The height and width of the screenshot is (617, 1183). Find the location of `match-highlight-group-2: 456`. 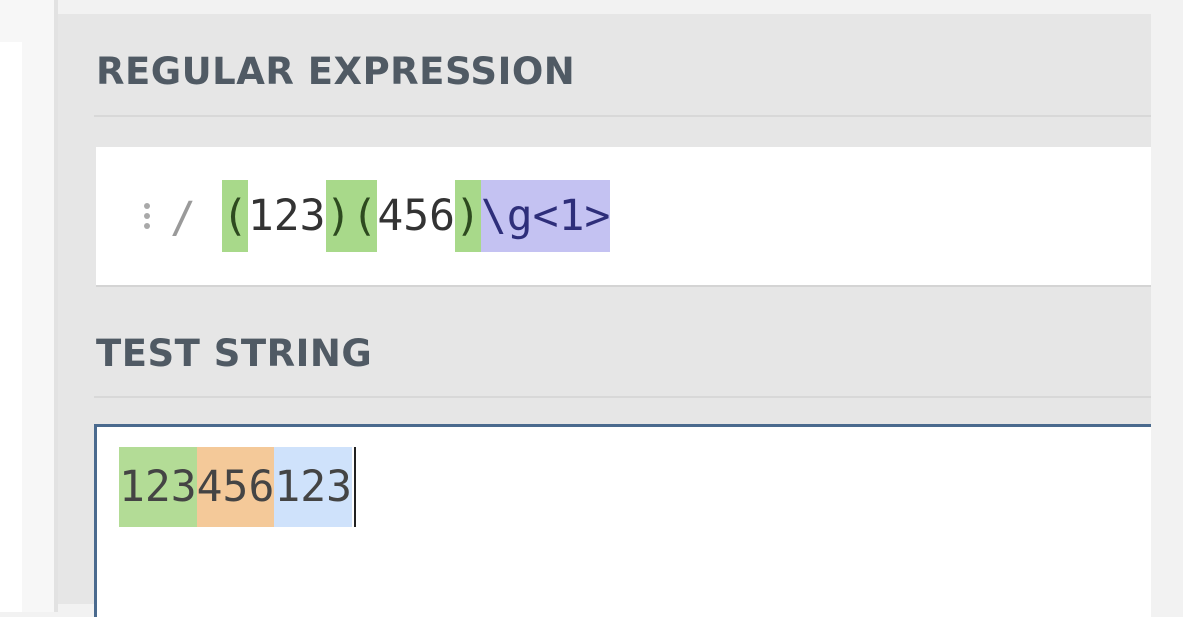

match-highlight-group-2: 456 is located at coordinates (235, 487).